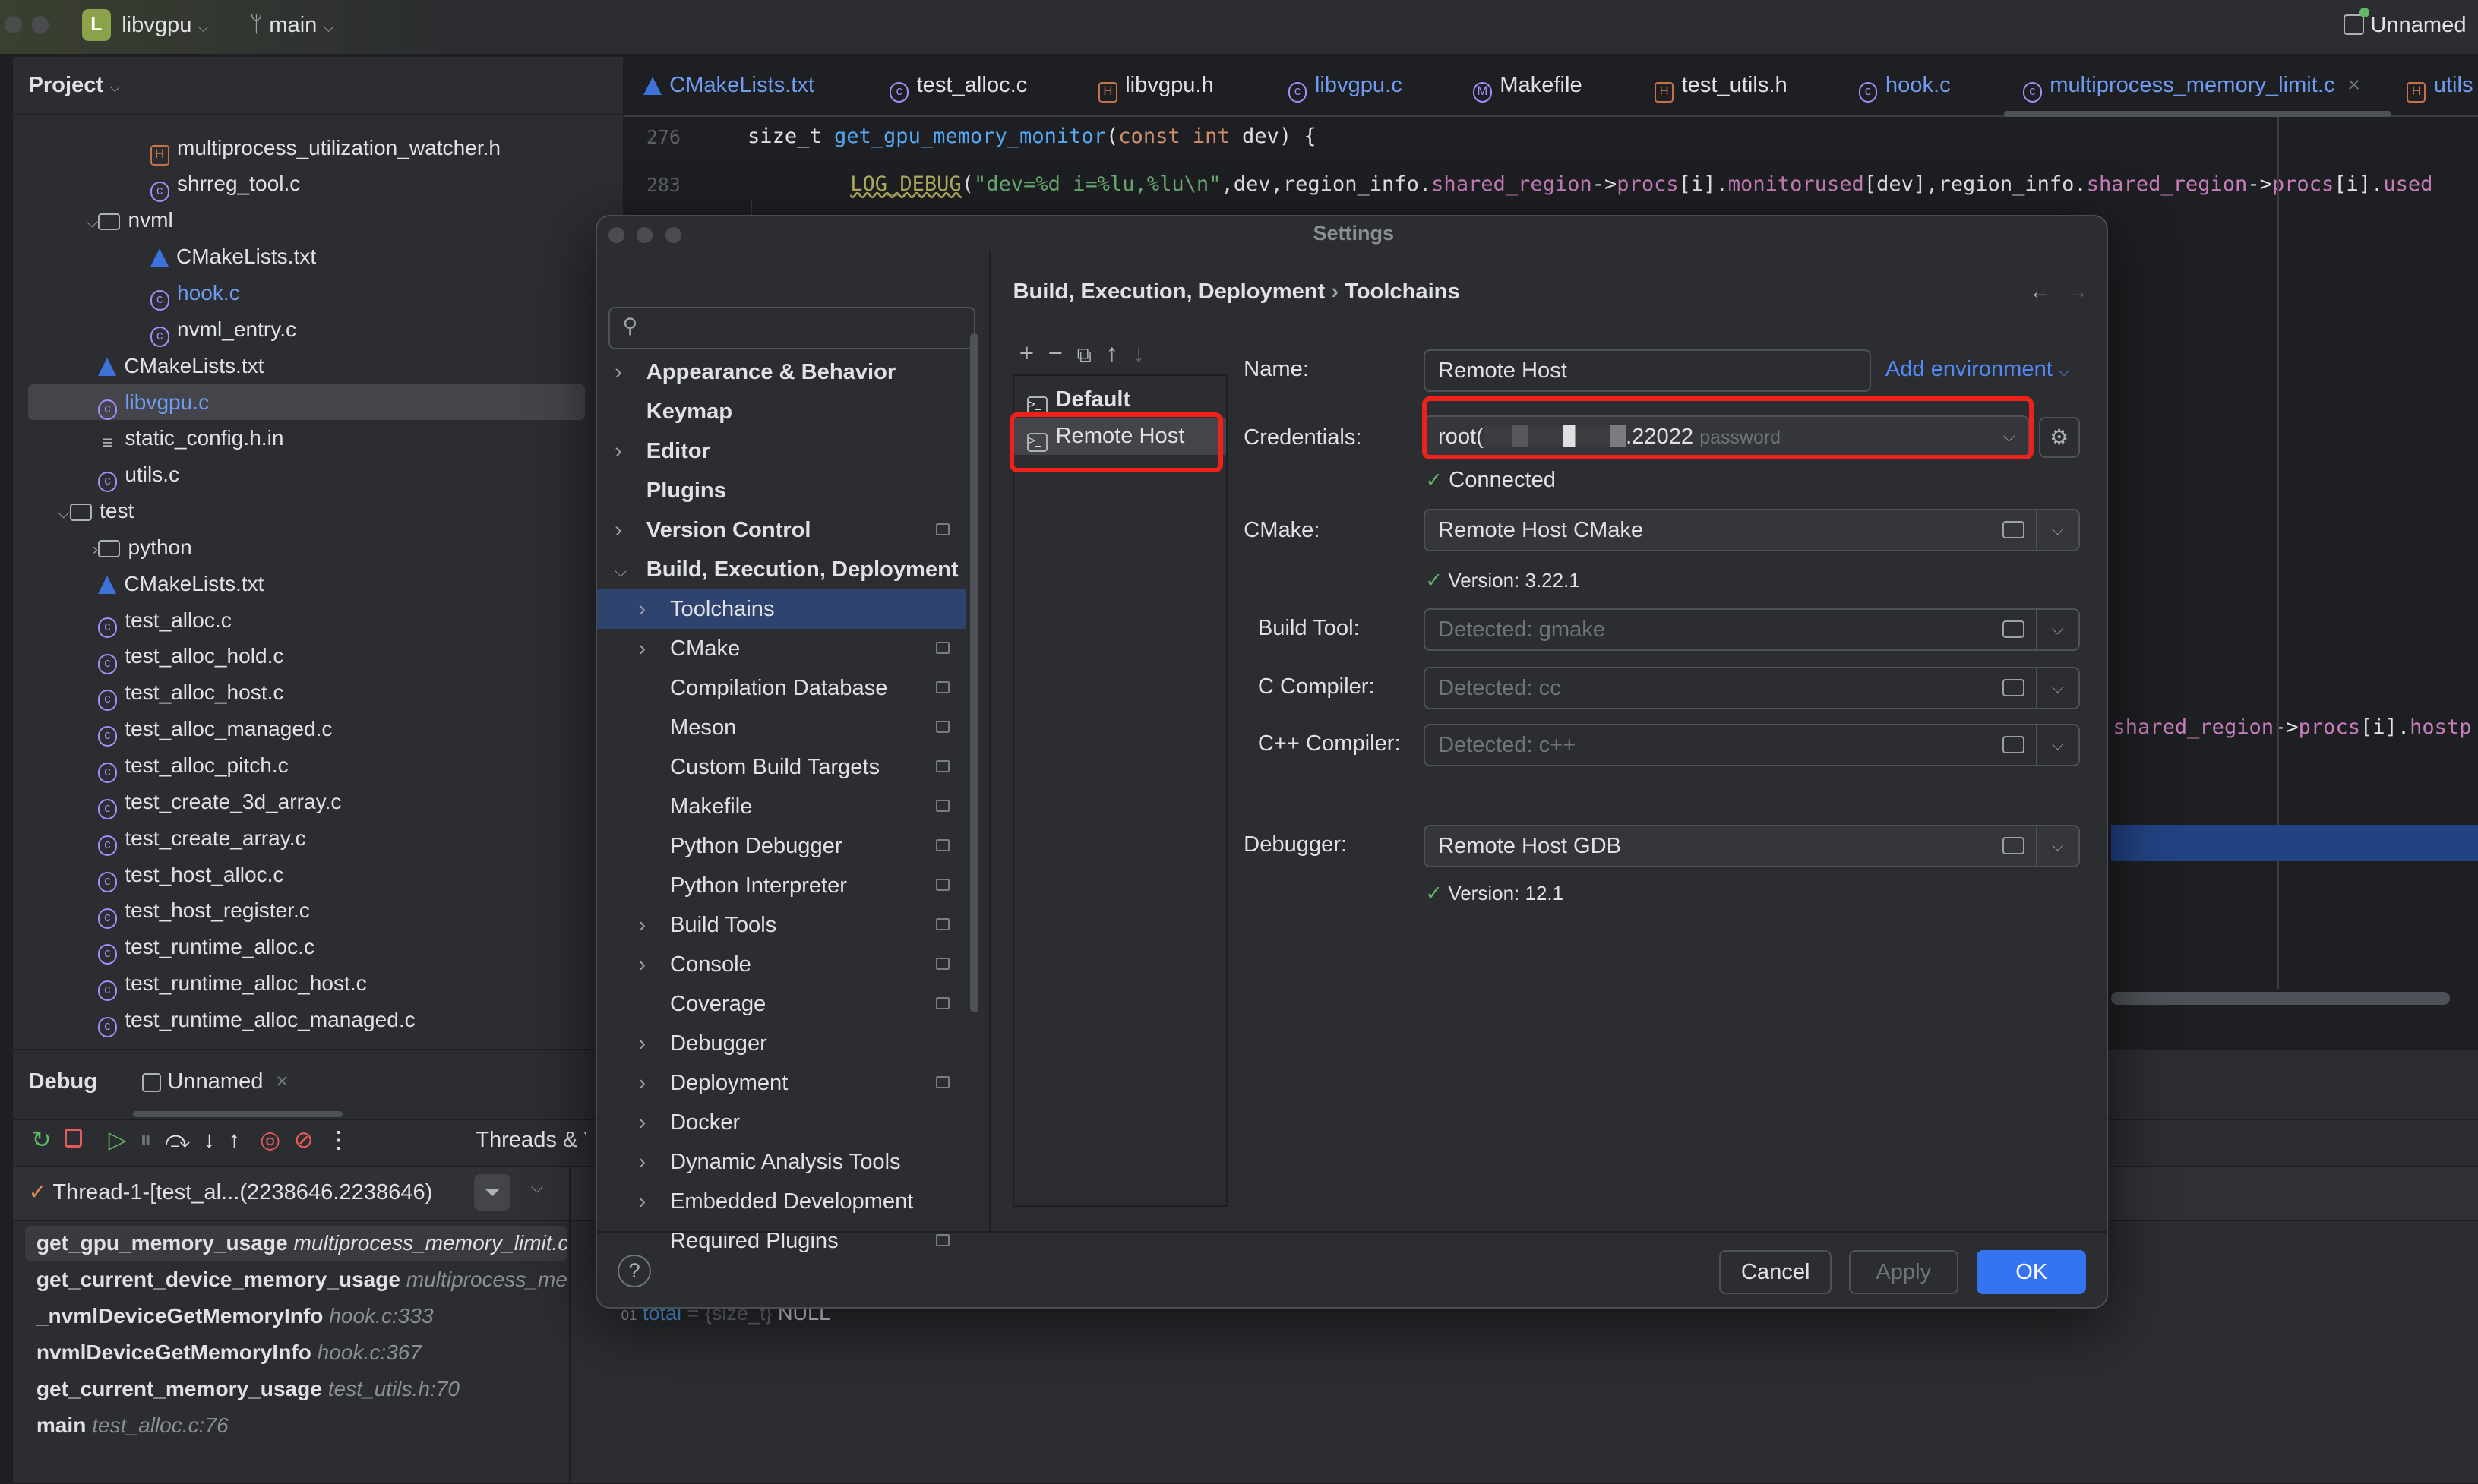 The height and width of the screenshot is (1484, 2478). Describe the element at coordinates (2405, 23) in the screenshot. I see `run-config-selector: Unnamed` at that location.